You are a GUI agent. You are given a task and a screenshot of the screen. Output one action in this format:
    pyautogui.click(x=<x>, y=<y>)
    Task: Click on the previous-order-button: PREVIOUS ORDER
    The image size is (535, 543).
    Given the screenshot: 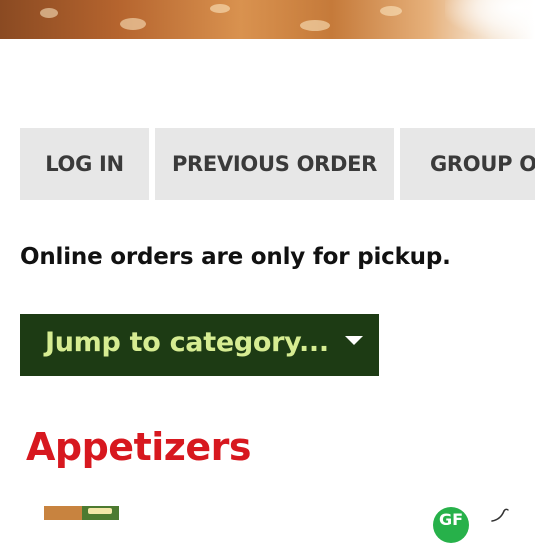 What is the action you would take?
    pyautogui.click(x=274, y=164)
    